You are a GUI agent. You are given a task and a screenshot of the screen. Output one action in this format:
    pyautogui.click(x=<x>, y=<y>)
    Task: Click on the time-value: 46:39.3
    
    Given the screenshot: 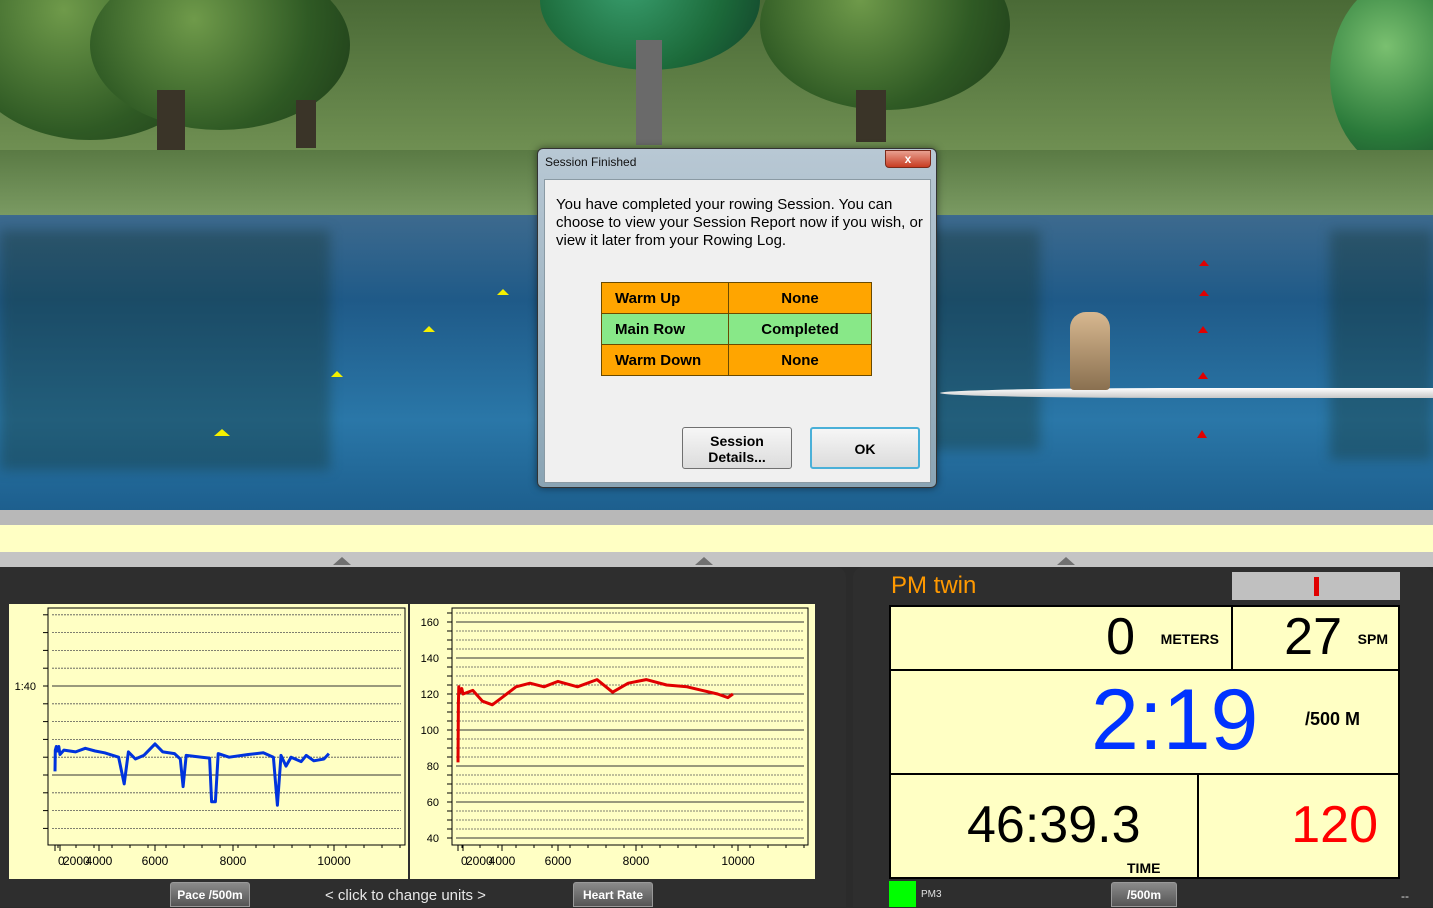 What is the action you would take?
    pyautogui.click(x=1054, y=825)
    